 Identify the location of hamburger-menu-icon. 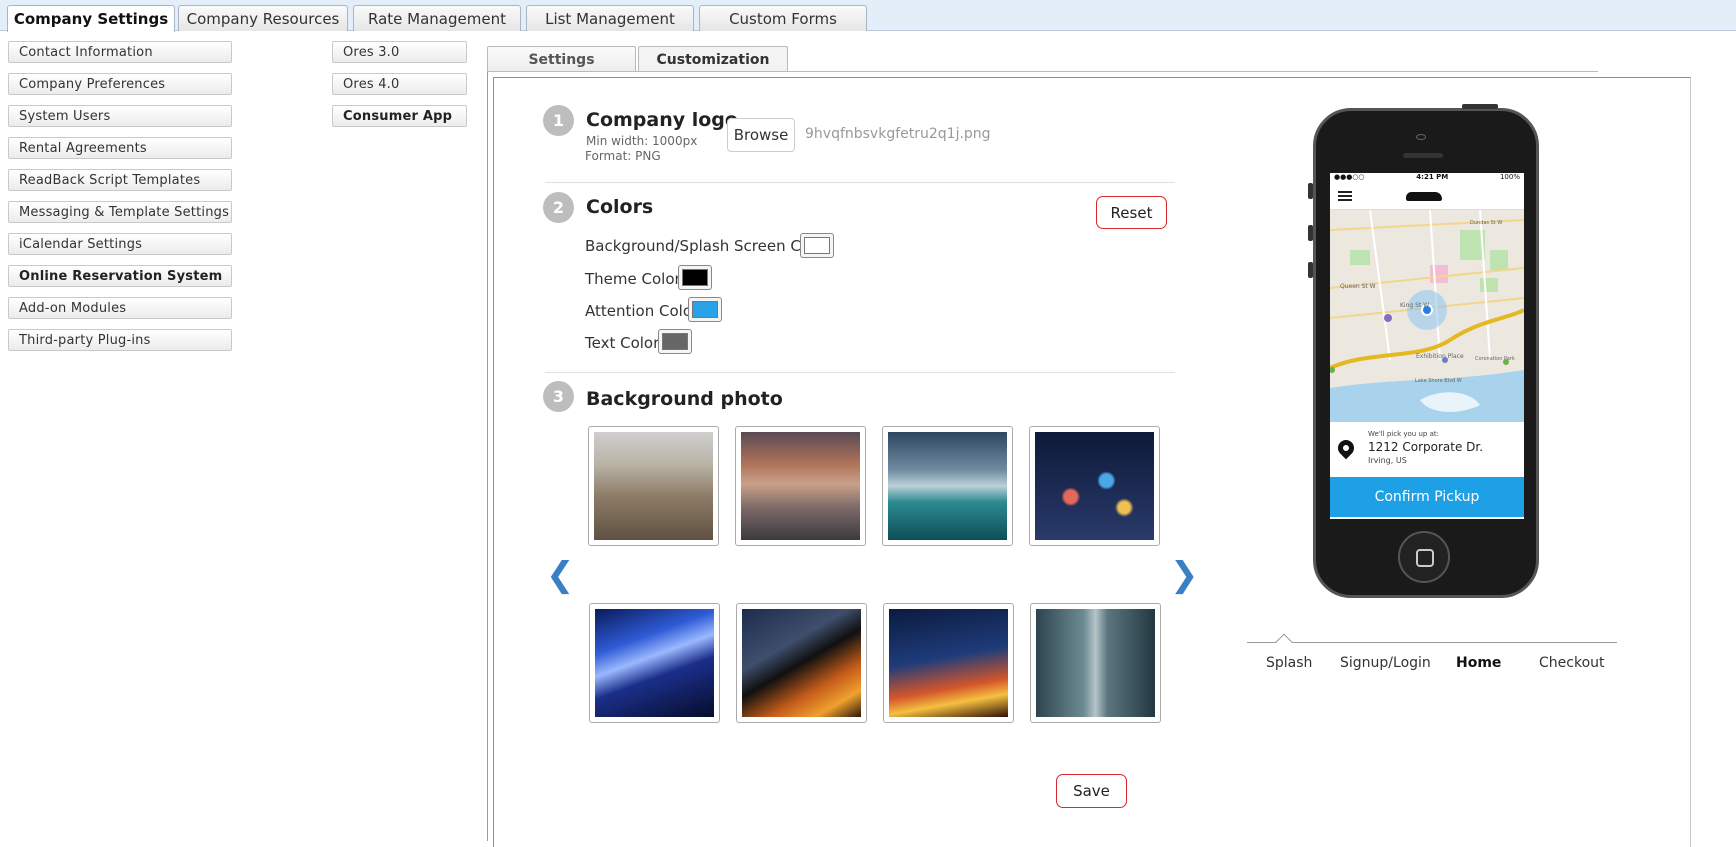
(1345, 196).